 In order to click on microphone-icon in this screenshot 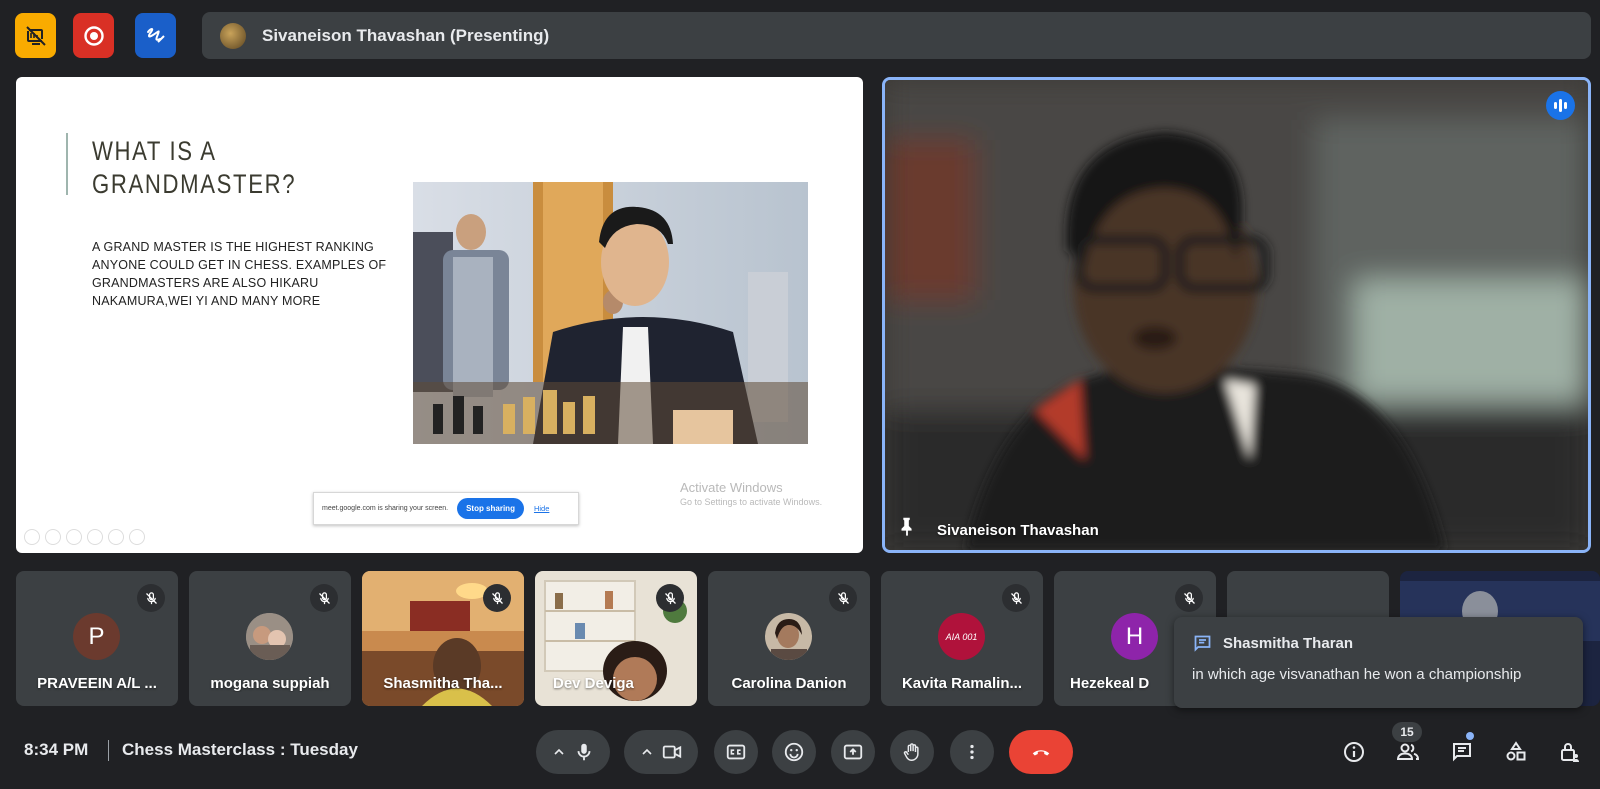, I will do `click(584, 752)`.